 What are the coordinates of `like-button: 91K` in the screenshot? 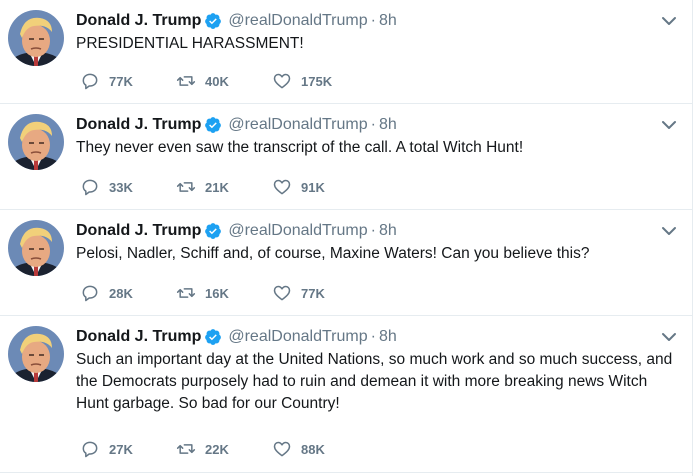 It's located at (320, 187).